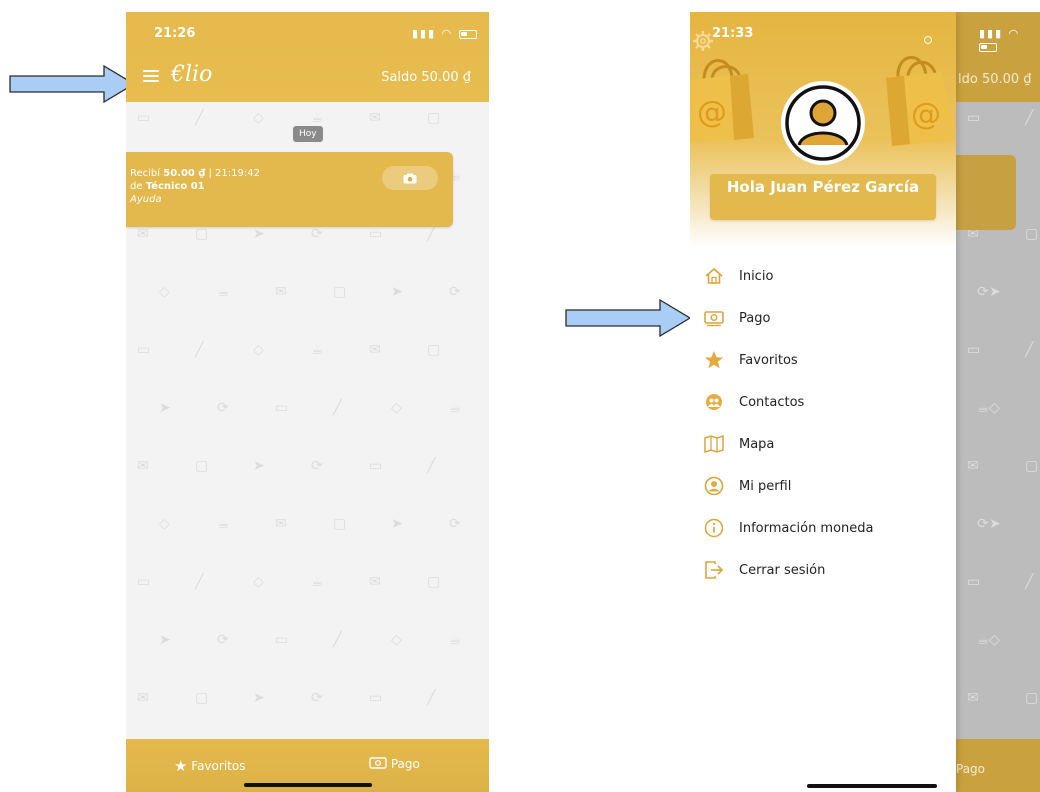 The height and width of the screenshot is (792, 1040). Describe the element at coordinates (195, 173) in the screenshot. I see `message-amount-line: Recibí 50.00 ₫ | 21:19:42` at that location.